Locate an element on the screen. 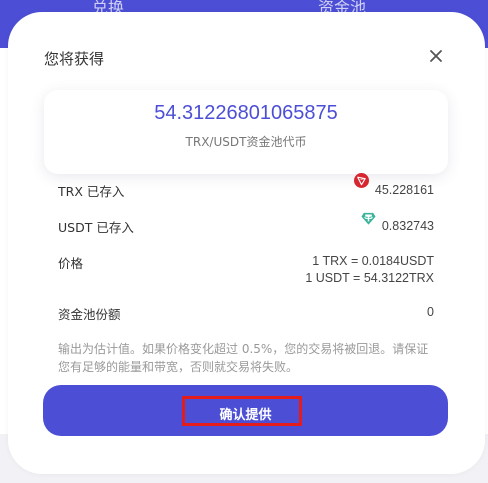  price-usdt-trx: 1 USDT = 54.3122TRX is located at coordinates (369, 278).